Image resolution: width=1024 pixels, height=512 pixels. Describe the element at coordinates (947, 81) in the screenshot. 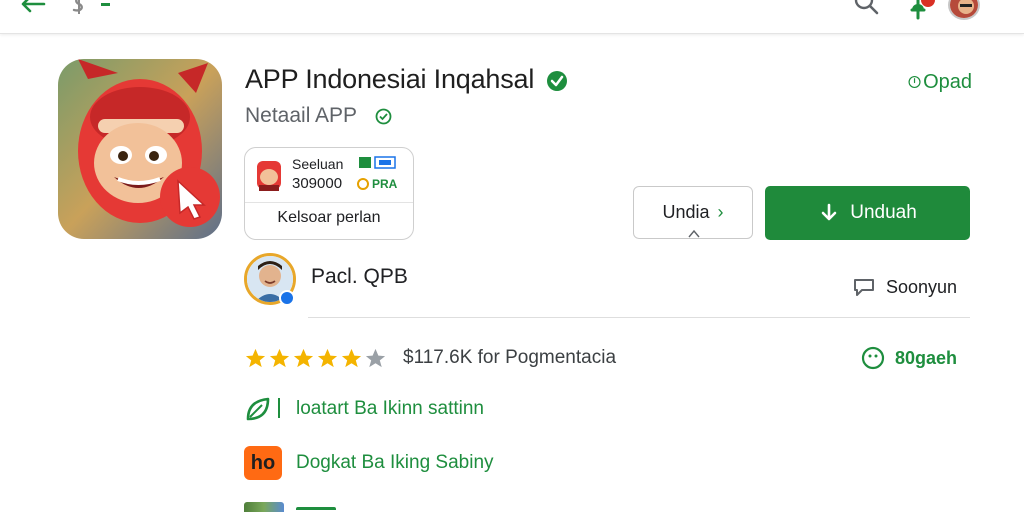

I see `open-link-label: Opad` at that location.